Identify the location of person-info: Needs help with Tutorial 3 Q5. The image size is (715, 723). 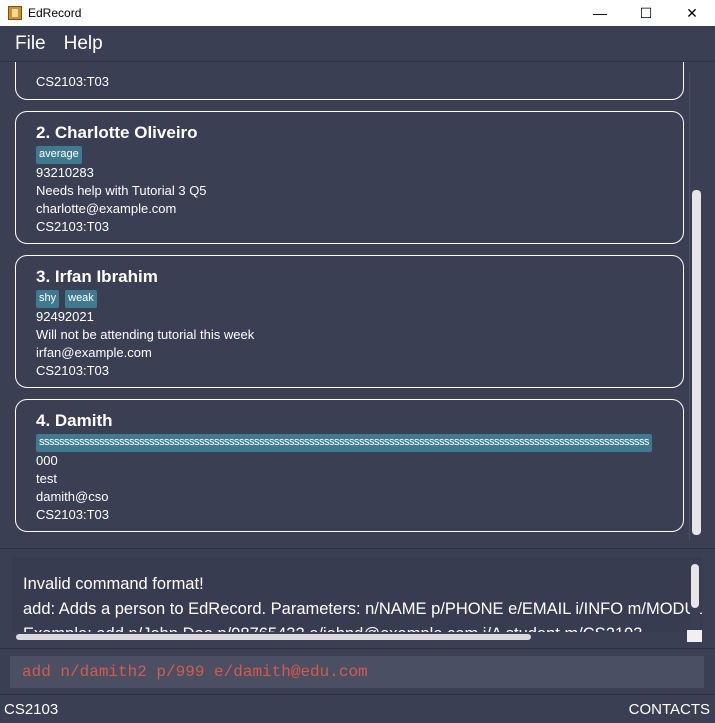
(121, 190).